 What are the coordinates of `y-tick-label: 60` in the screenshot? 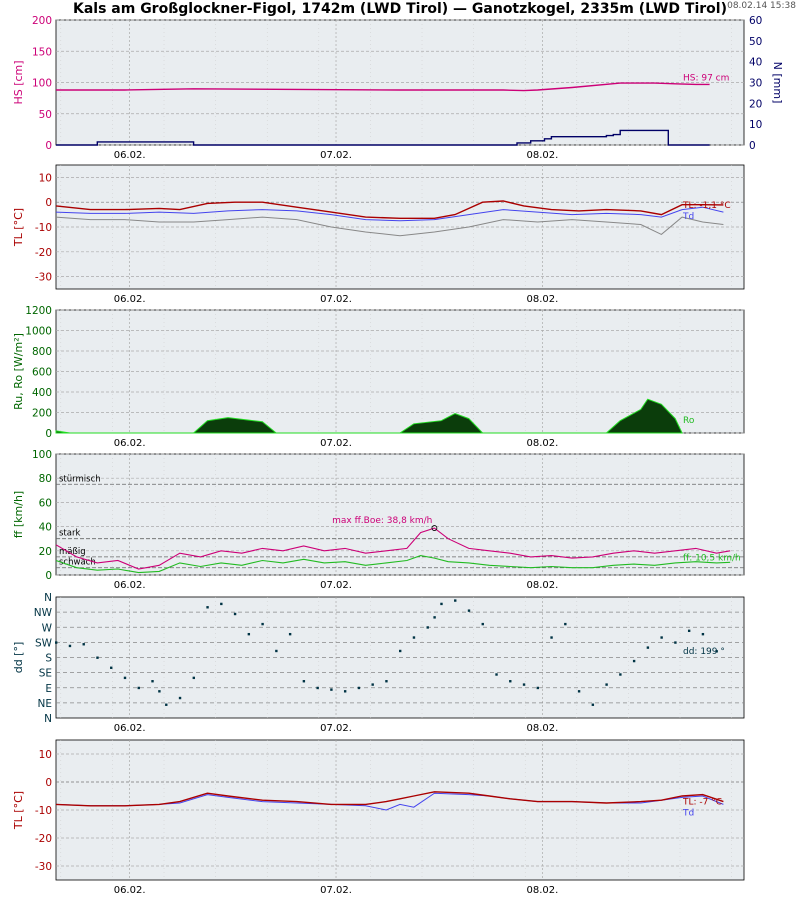 It's located at (45, 503).